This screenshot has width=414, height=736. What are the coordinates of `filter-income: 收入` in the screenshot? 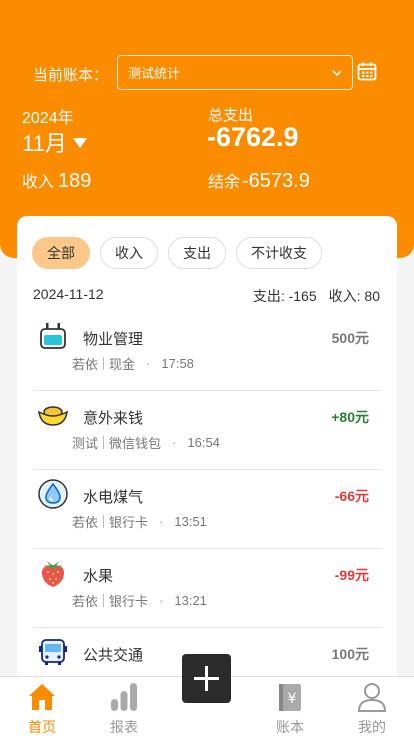 It's located at (129, 253).